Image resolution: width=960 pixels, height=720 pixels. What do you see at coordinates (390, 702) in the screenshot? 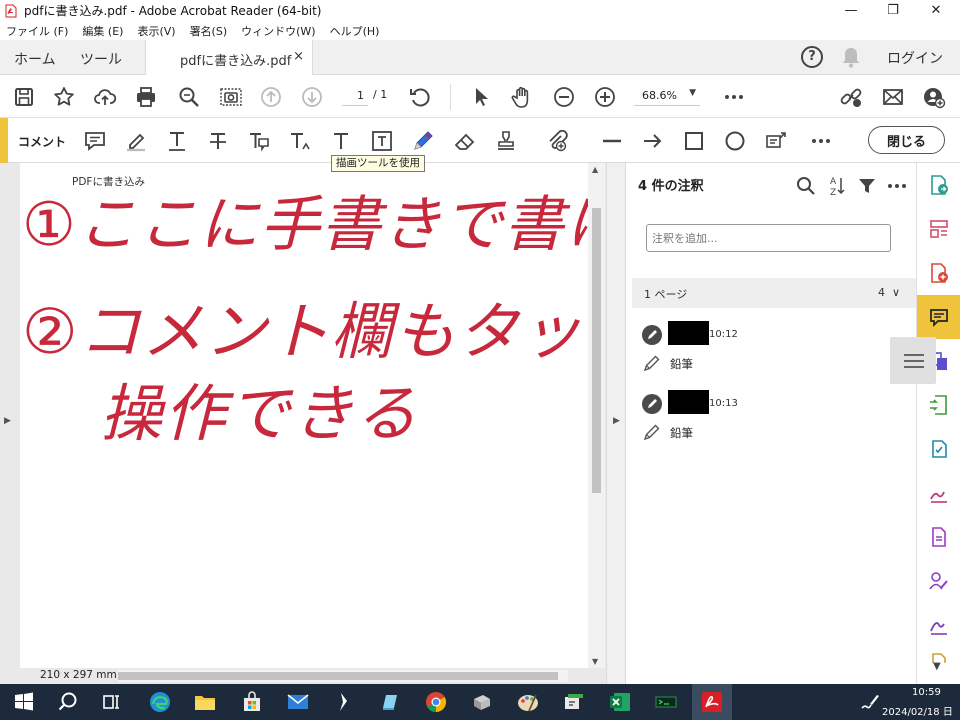
I see `notes-app-icon` at bounding box center [390, 702].